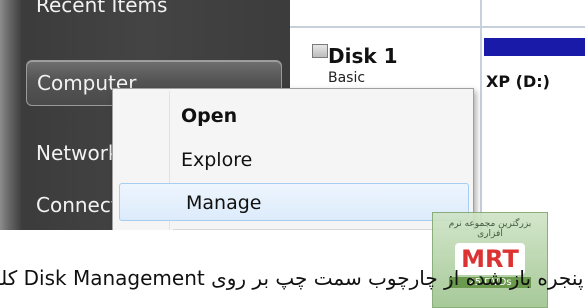 Image resolution: width=585 pixels, height=308 pixels. I want to click on disk-label: Disk 1, so click(363, 56).